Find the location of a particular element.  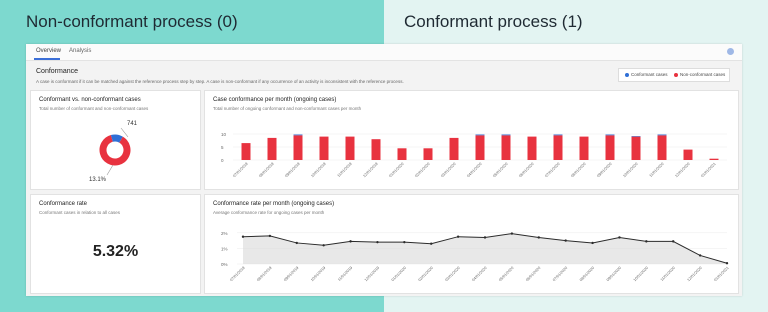

conformant-heading: Conformant process (1) is located at coordinates (493, 21).